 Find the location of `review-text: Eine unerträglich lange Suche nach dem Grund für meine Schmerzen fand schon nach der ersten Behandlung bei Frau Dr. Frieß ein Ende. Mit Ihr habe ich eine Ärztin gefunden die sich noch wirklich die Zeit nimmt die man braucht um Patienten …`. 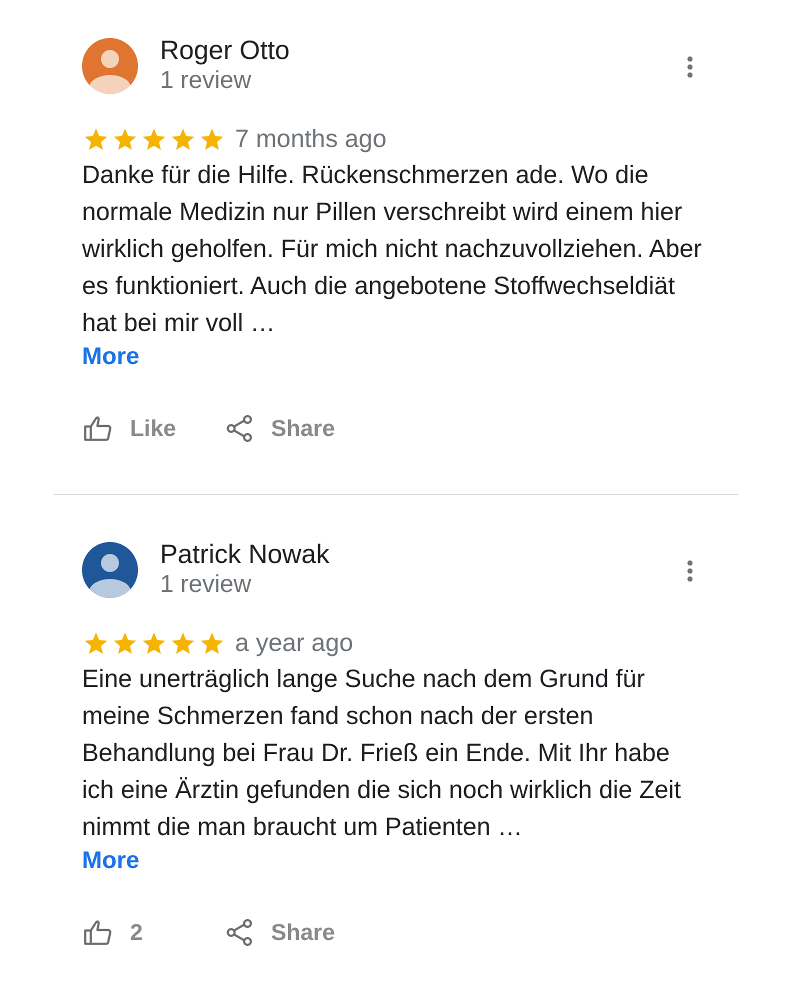

review-text: Eine unerträglich lange Suche nach dem Grund für meine Schmerzen fand schon nach der ersten Behandlung bei Frau Dr. Frieß ein Ende. Mit Ihr habe ich eine Ärztin gefunden die sich noch wirklich die Zeit nimmt die man braucht um Patienten … is located at coordinates (382, 753).